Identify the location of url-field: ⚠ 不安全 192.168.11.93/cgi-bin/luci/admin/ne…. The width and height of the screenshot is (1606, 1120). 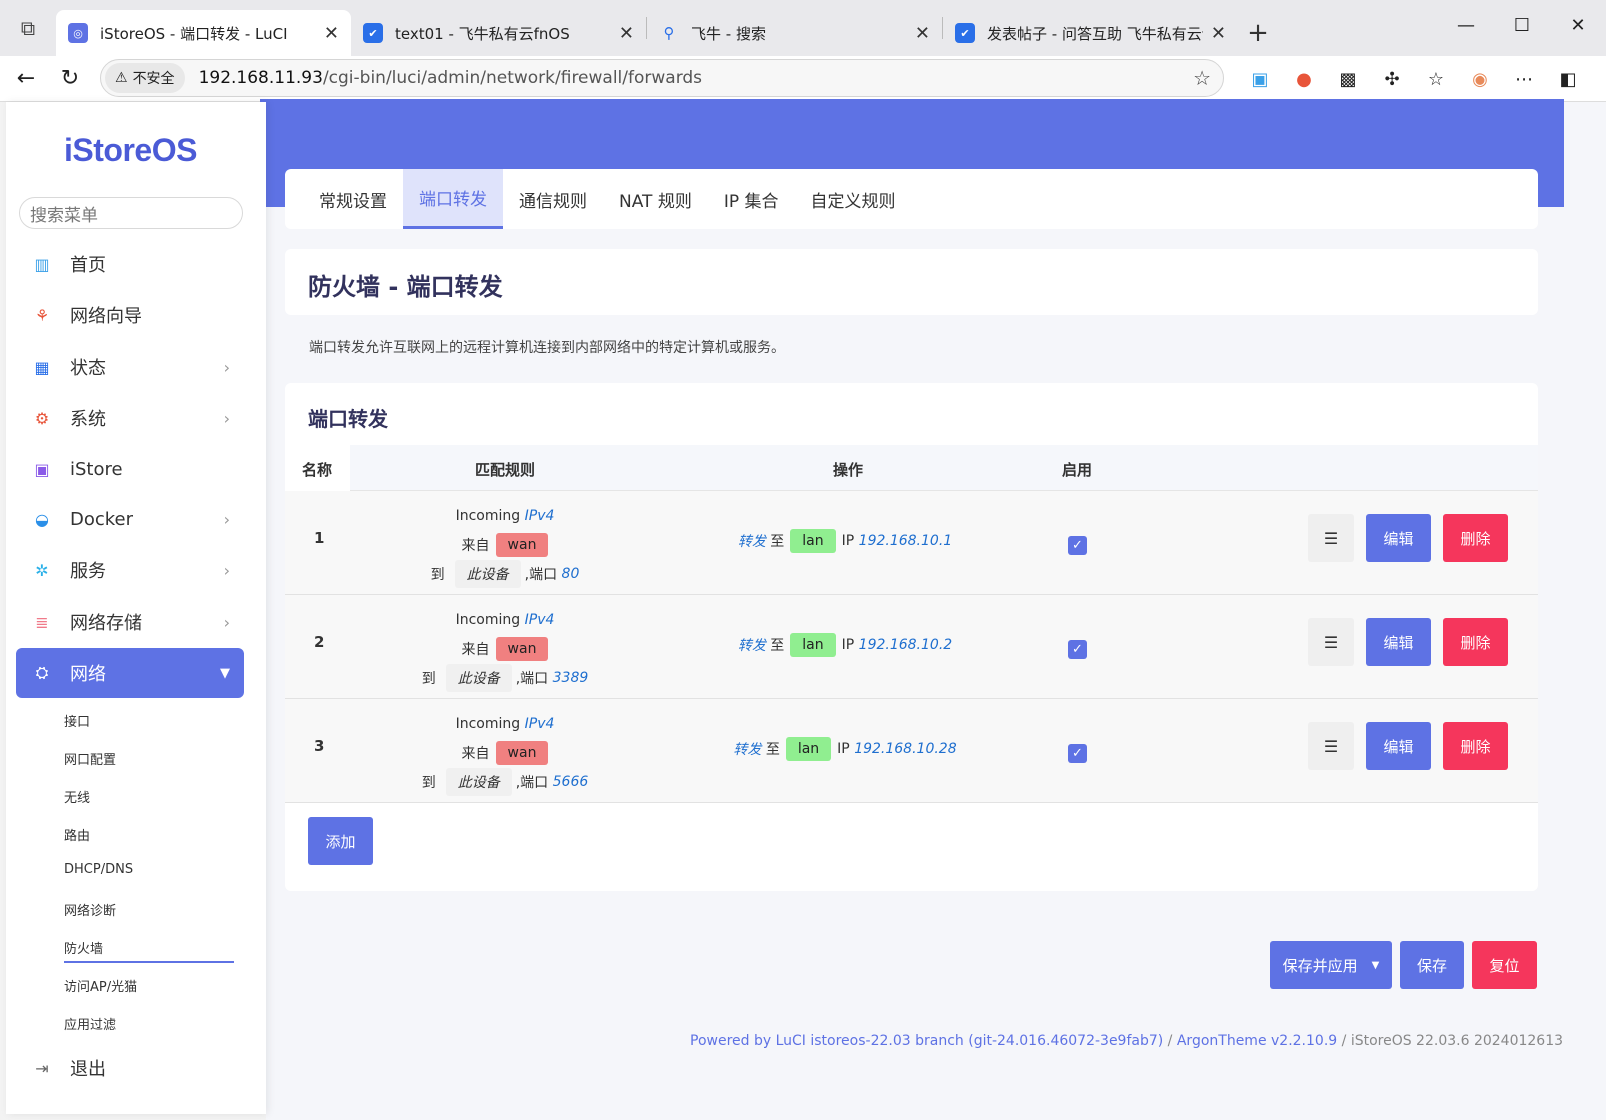
(662, 78).